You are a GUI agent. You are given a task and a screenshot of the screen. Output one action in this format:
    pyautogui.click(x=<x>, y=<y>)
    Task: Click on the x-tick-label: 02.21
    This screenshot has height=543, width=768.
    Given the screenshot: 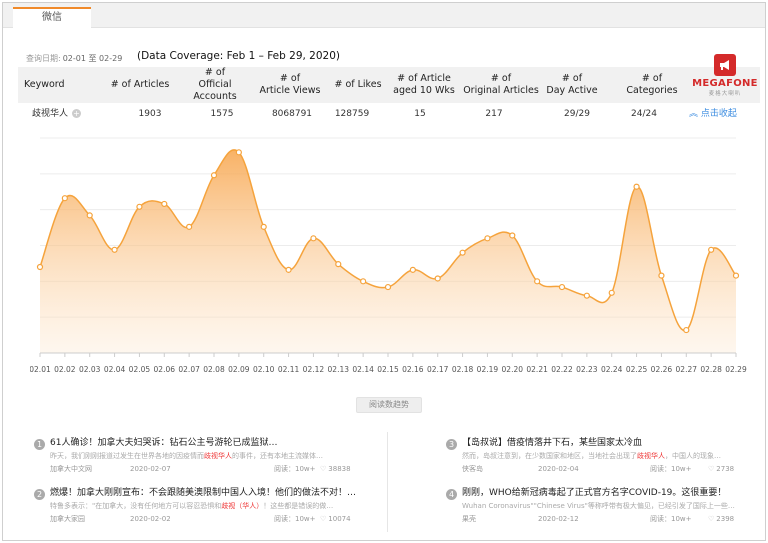 What is the action you would take?
    pyautogui.click(x=537, y=369)
    